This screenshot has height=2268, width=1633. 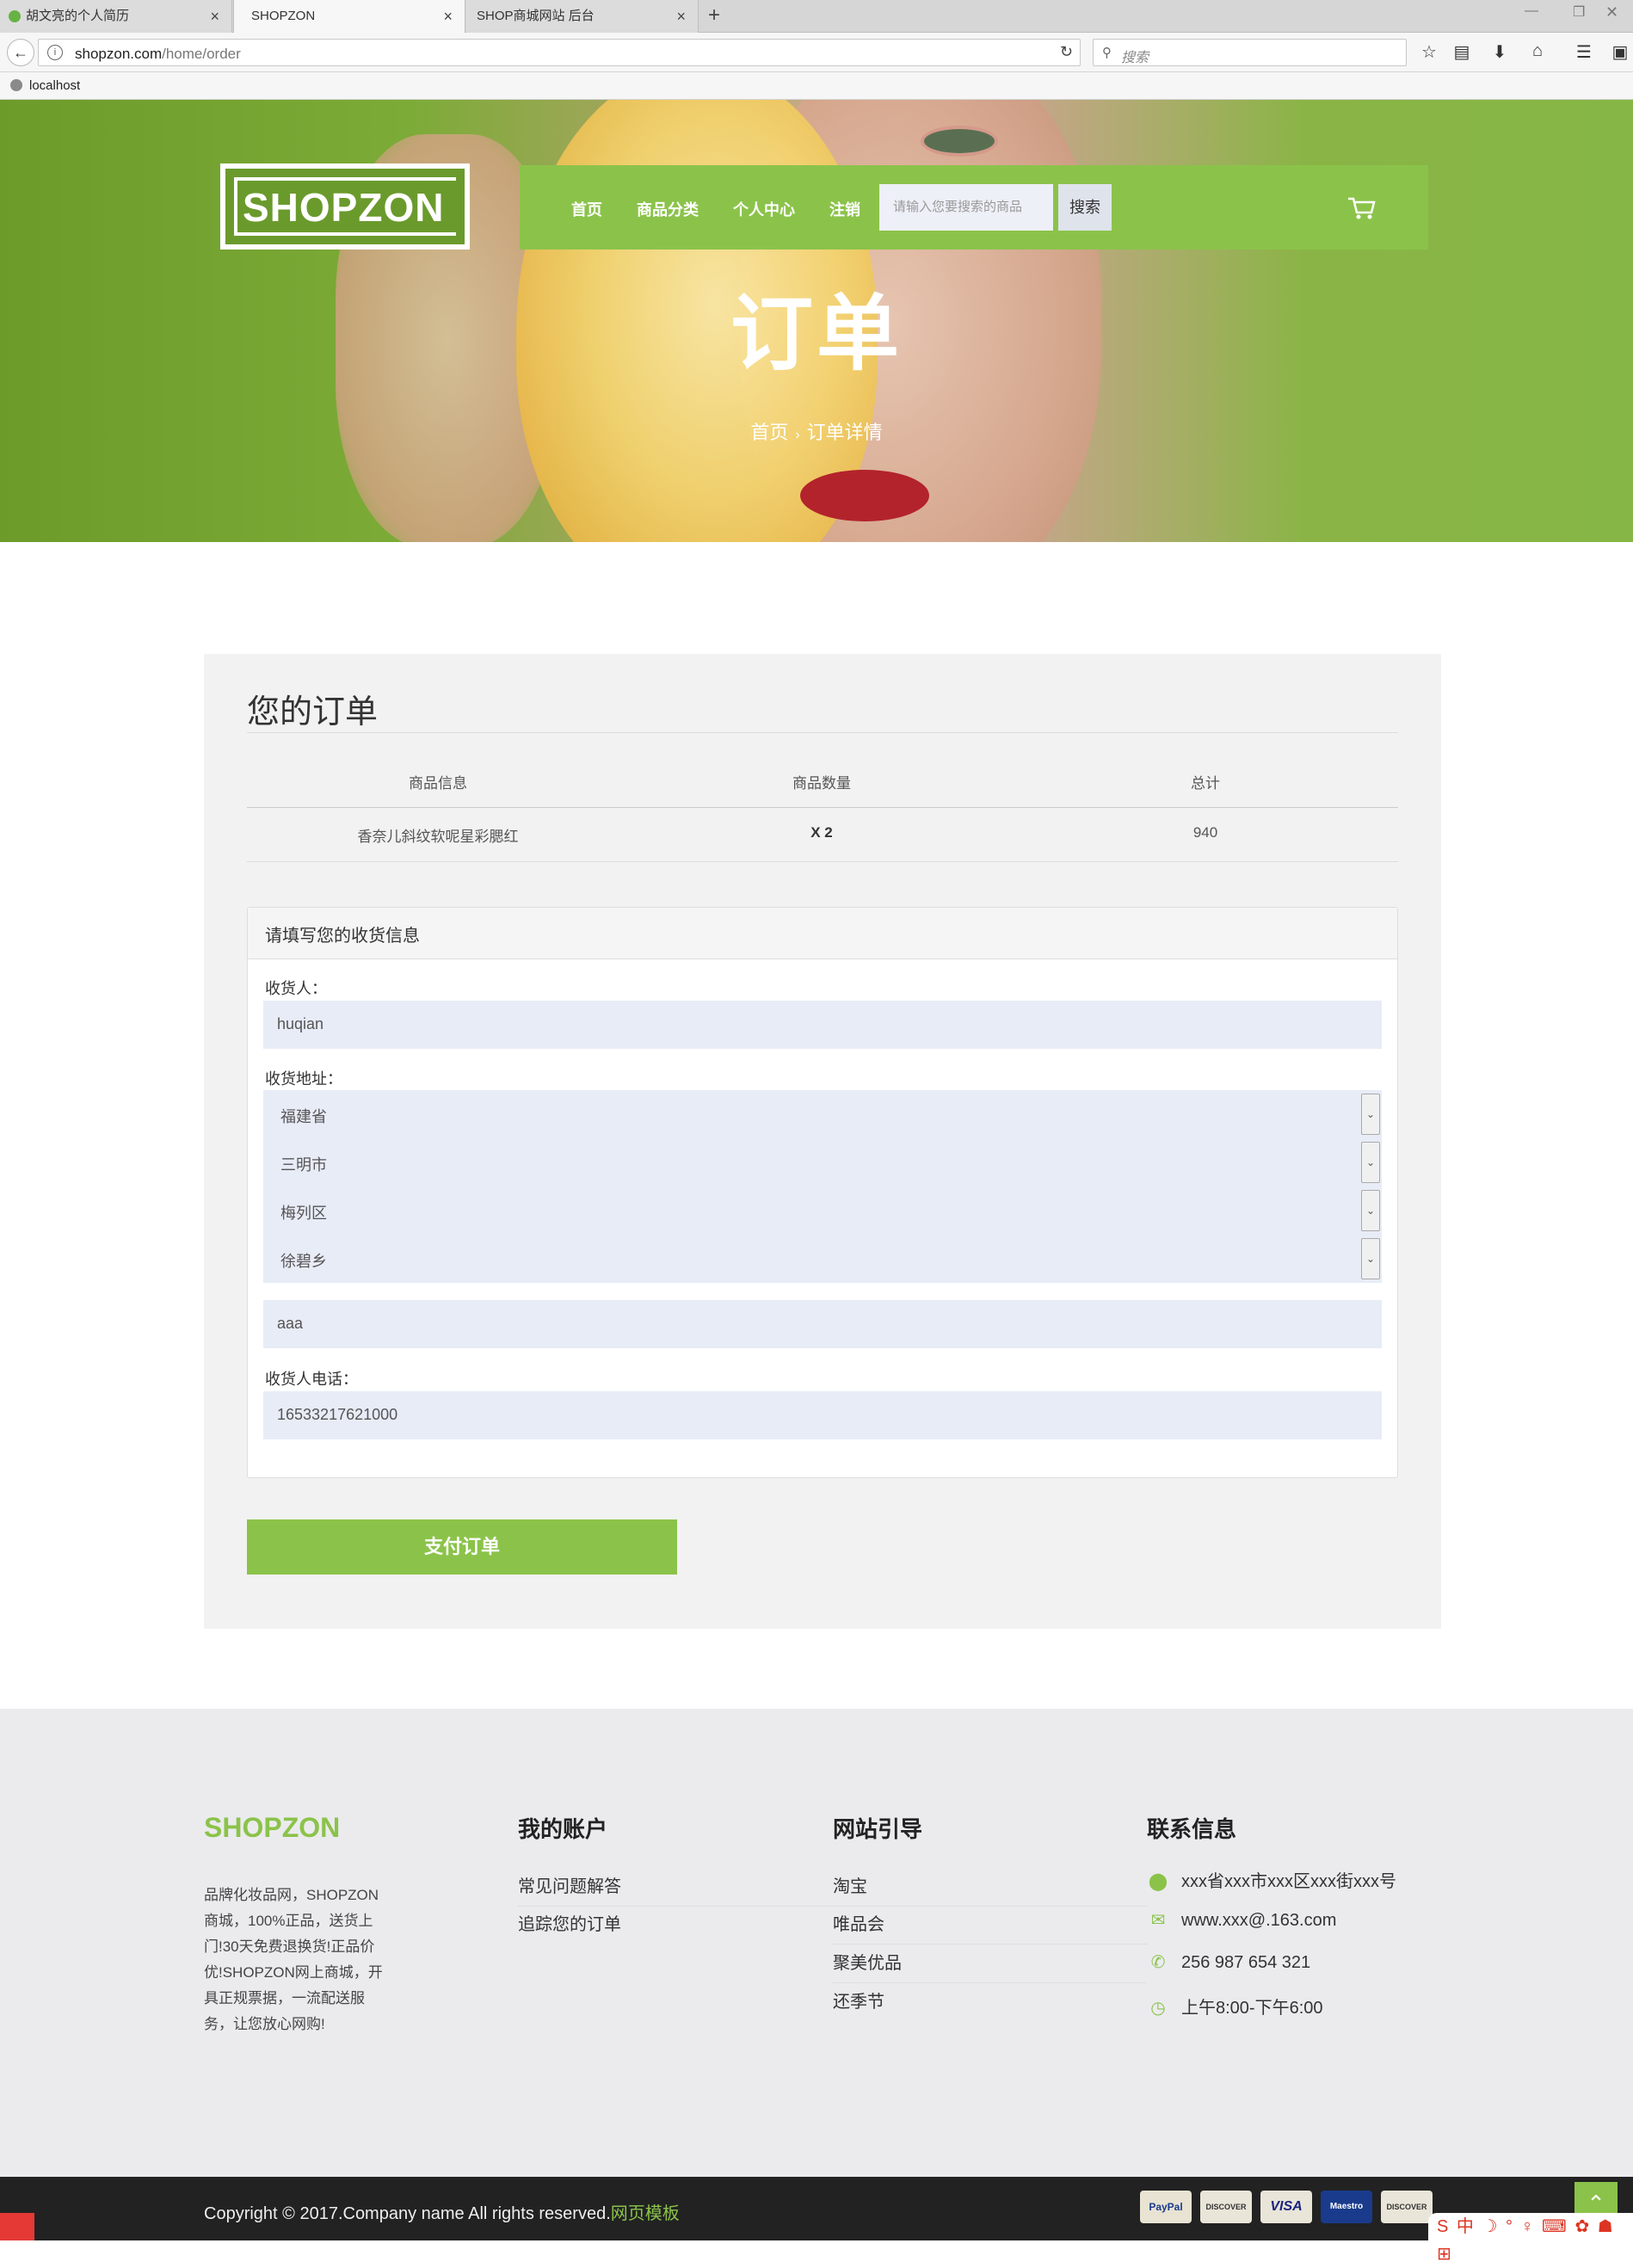 I want to click on footer-link-track-order: 追踪您的订单, so click(x=675, y=1927).